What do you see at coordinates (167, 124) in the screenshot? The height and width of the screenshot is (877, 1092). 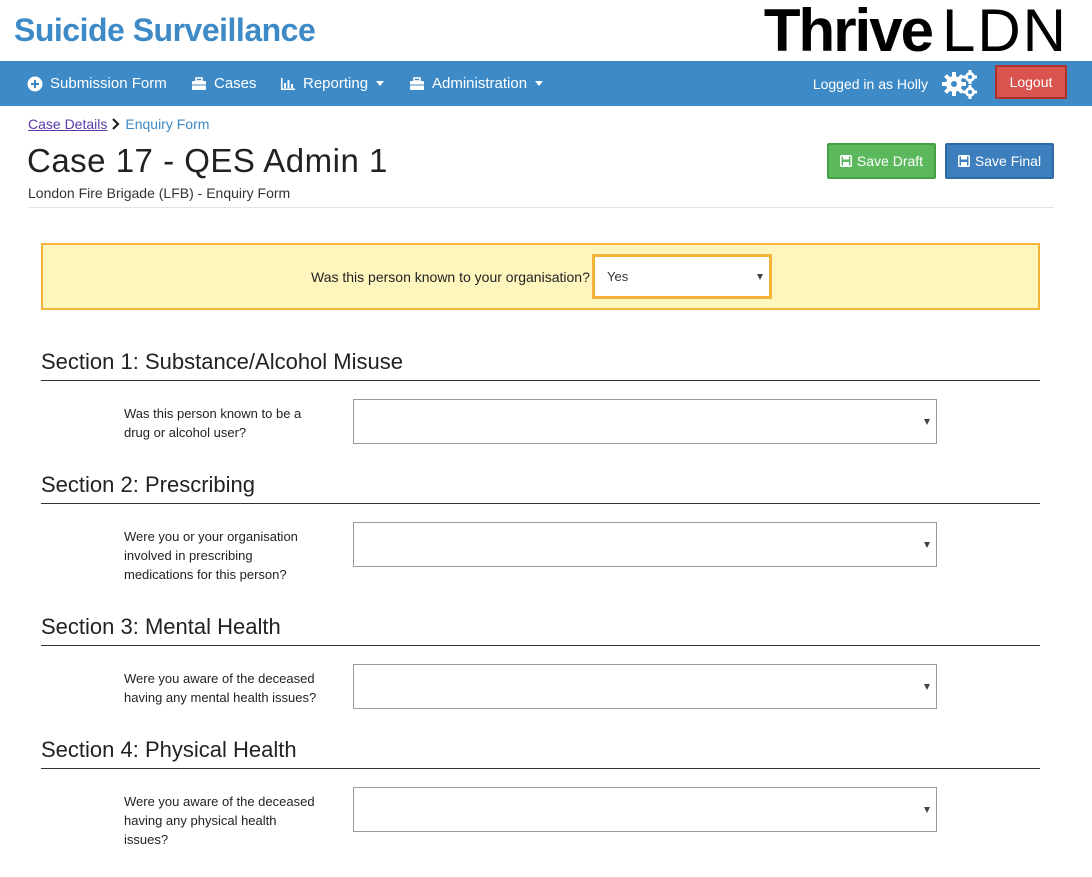 I see `breadcrumb-current: Enquiry Form` at bounding box center [167, 124].